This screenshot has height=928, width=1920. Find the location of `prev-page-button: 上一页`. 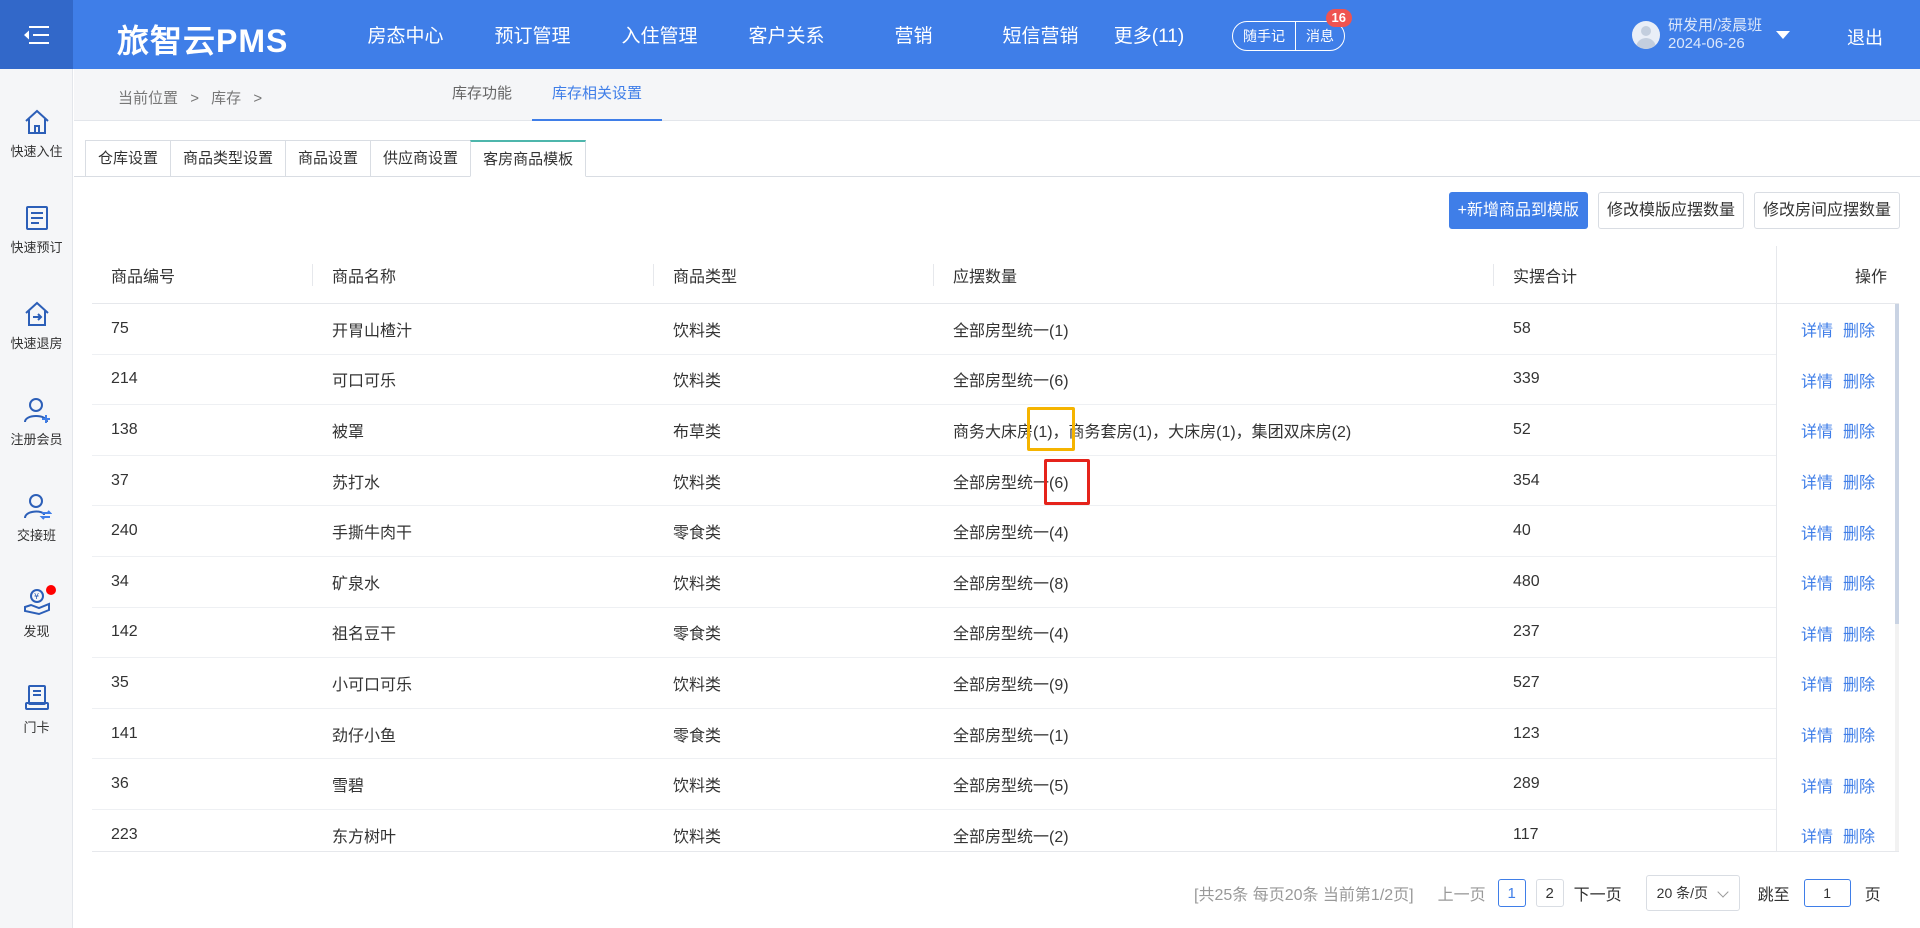

prev-page-button: 上一页 is located at coordinates (1462, 893).